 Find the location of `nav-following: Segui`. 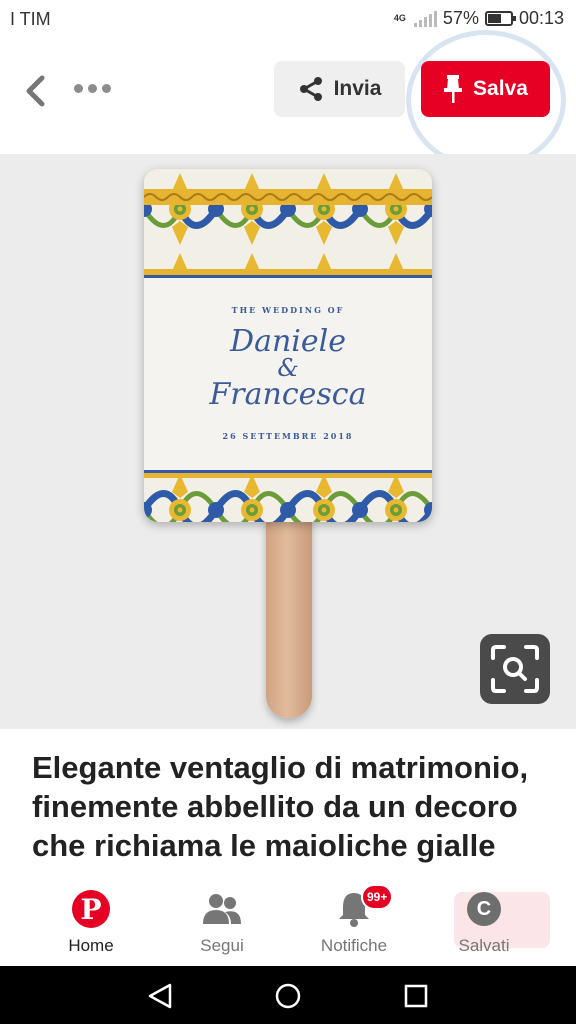

nav-following: Segui is located at coordinates (222, 925).